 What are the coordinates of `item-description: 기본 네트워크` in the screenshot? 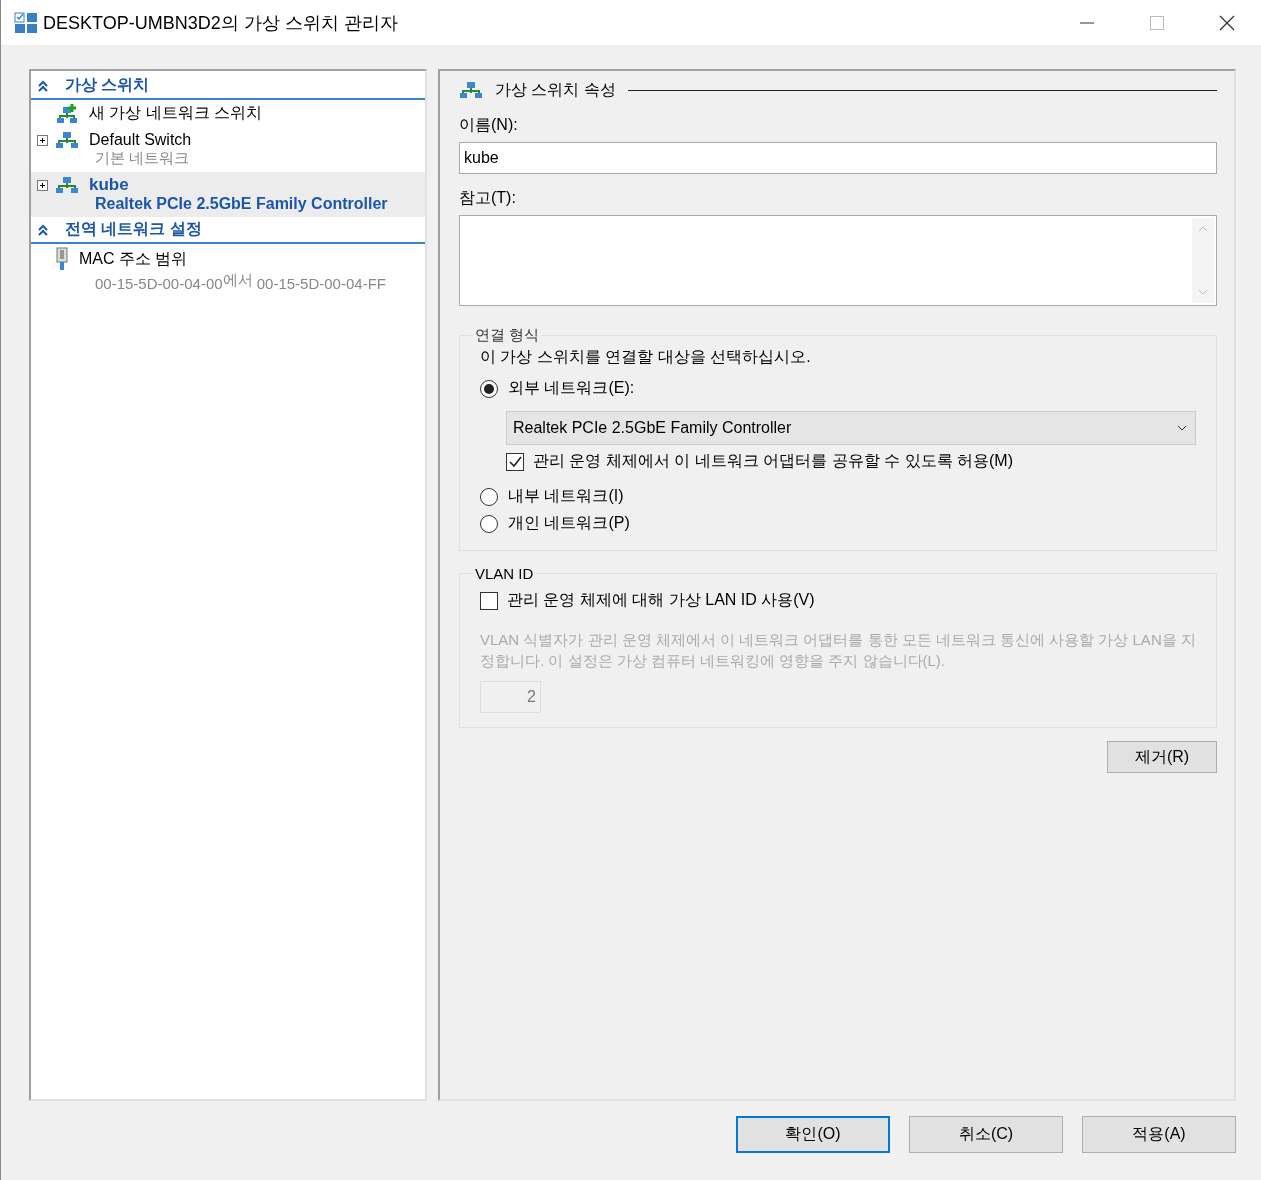 It's located at (142, 158).